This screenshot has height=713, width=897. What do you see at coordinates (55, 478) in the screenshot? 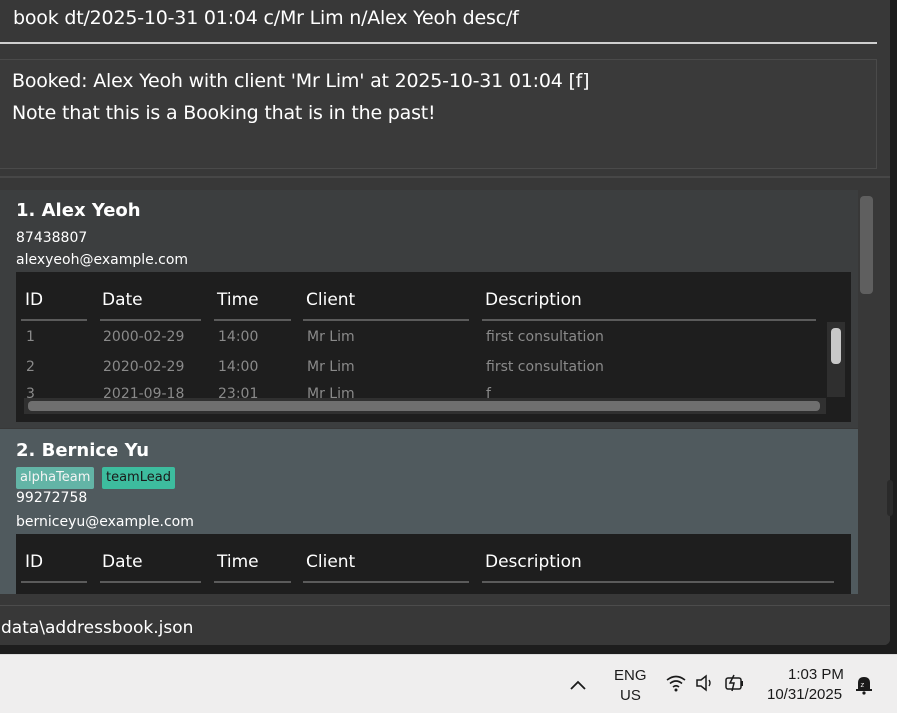
I see `tag-badge: alphaTeam` at bounding box center [55, 478].